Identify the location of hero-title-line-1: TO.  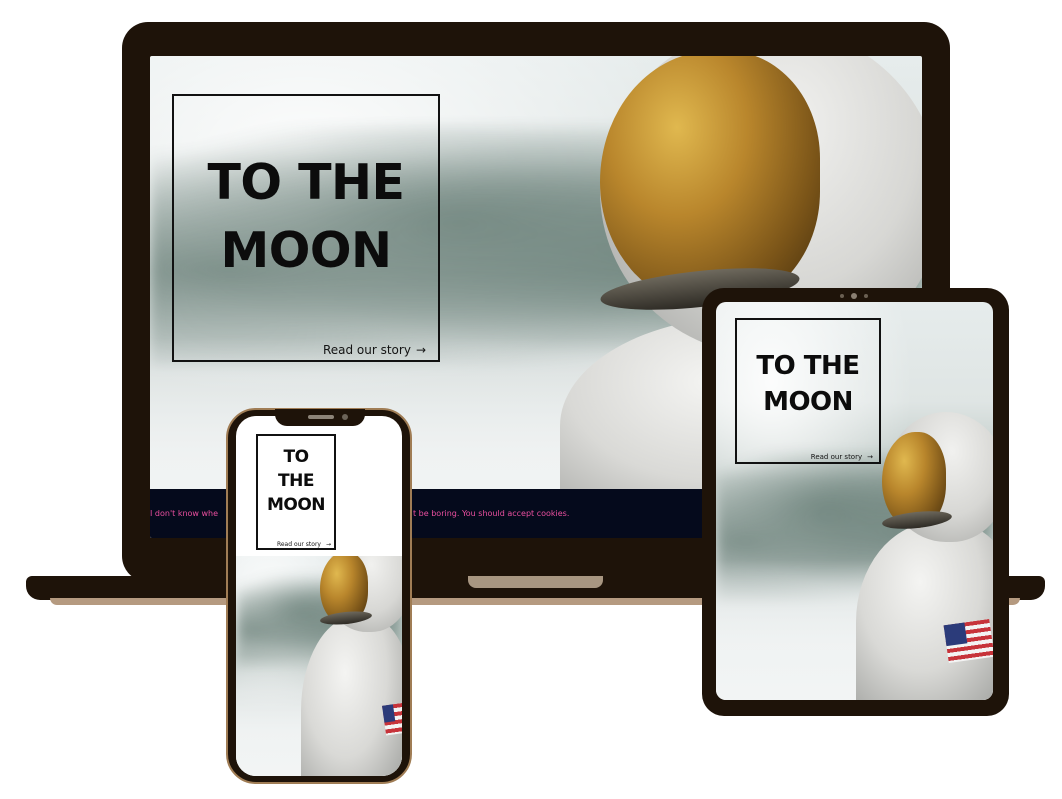
(296, 457).